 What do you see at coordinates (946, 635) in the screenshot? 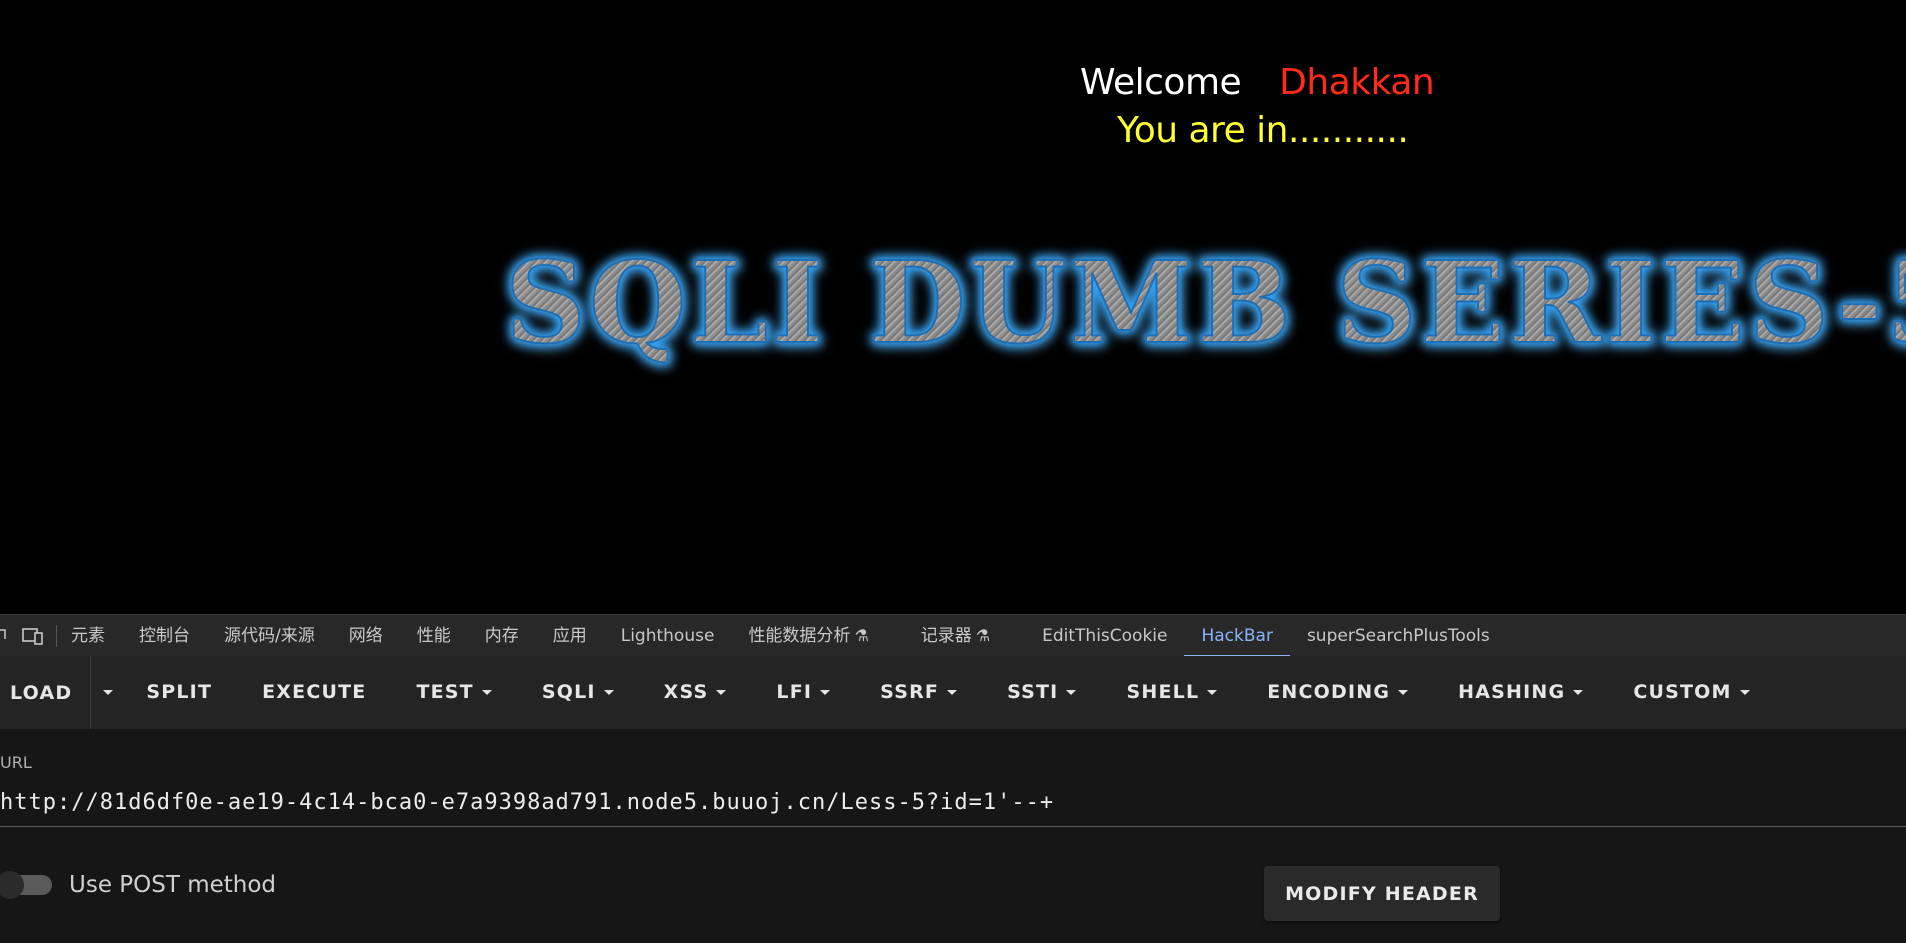
I see `tab-recorder-label: 记录器` at bounding box center [946, 635].